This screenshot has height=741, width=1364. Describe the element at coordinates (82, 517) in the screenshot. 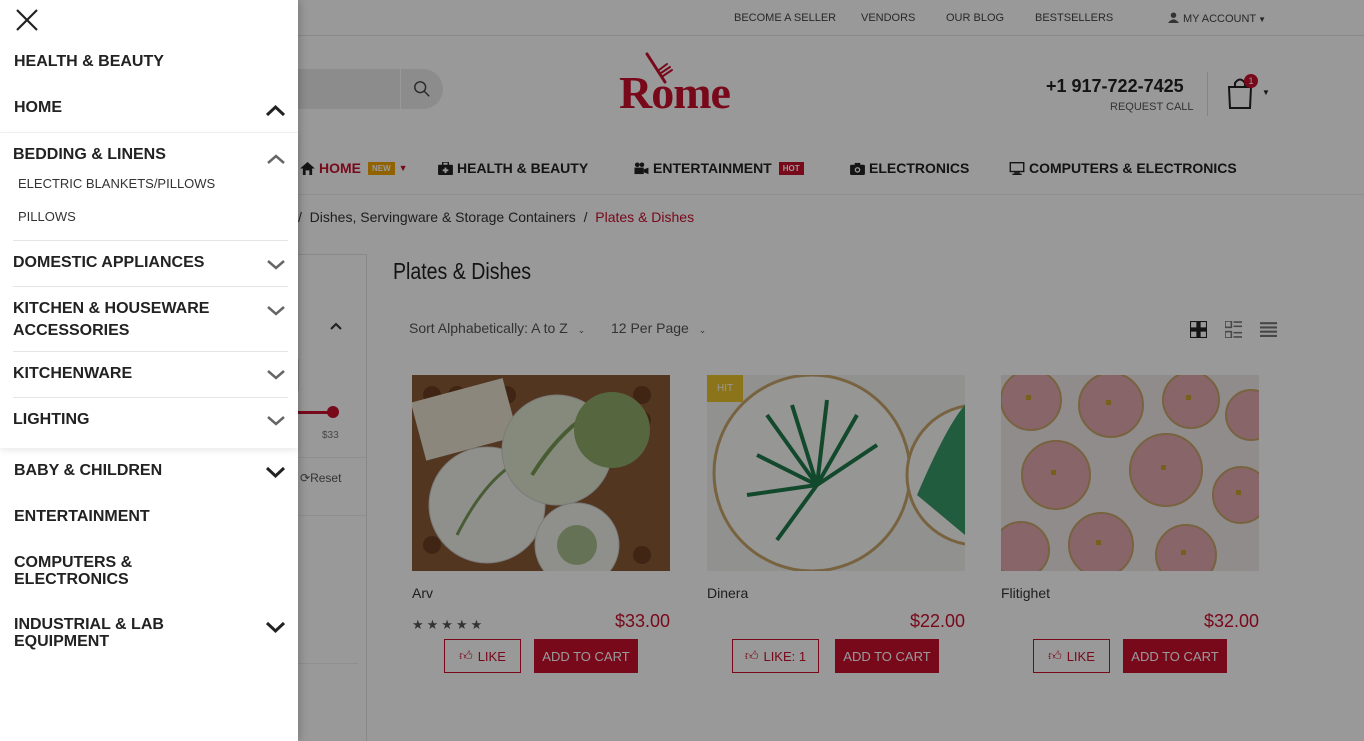

I see `menu-item-entertainment: ENTERTAINMENT` at that location.